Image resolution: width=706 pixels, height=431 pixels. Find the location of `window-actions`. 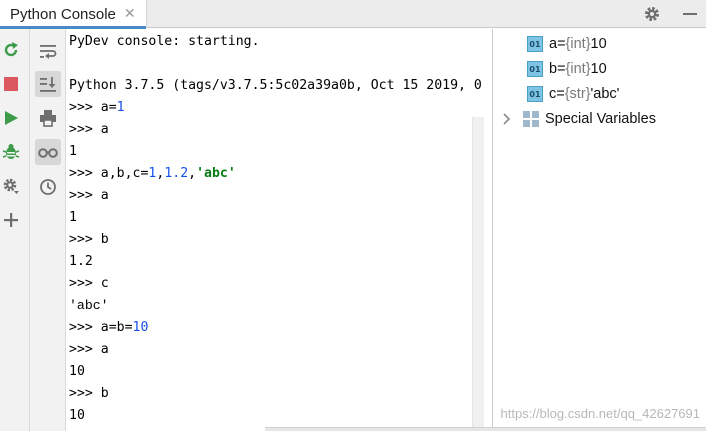

window-actions is located at coordinates (671, 14).